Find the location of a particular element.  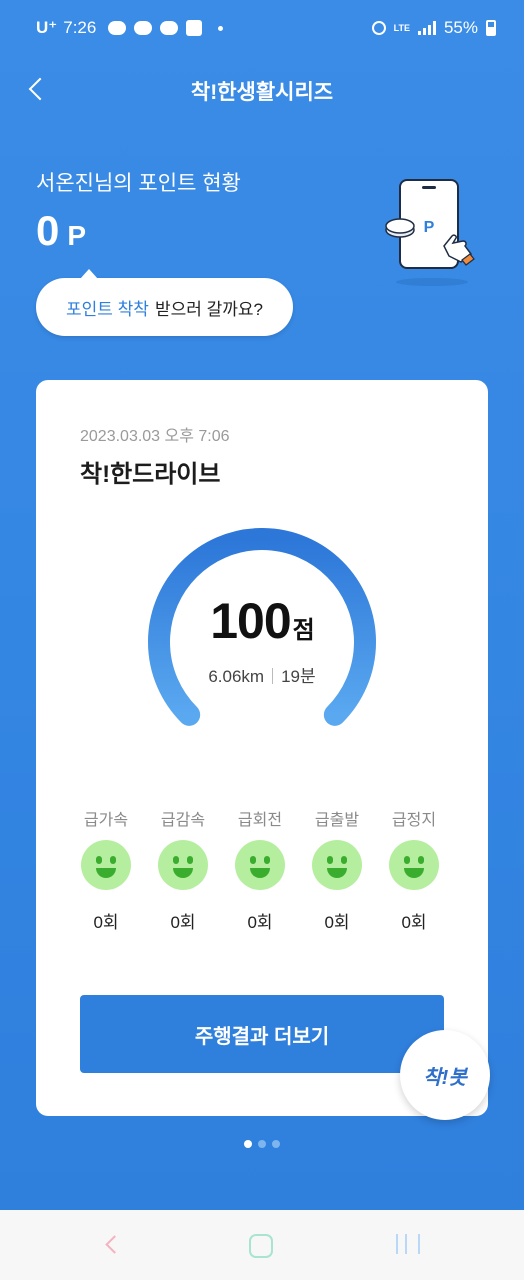

driving-events: 급가속 0회 급감속 0회 급회전 0회 급출발 0회 급정지 0회 is located at coordinates (260, 869).